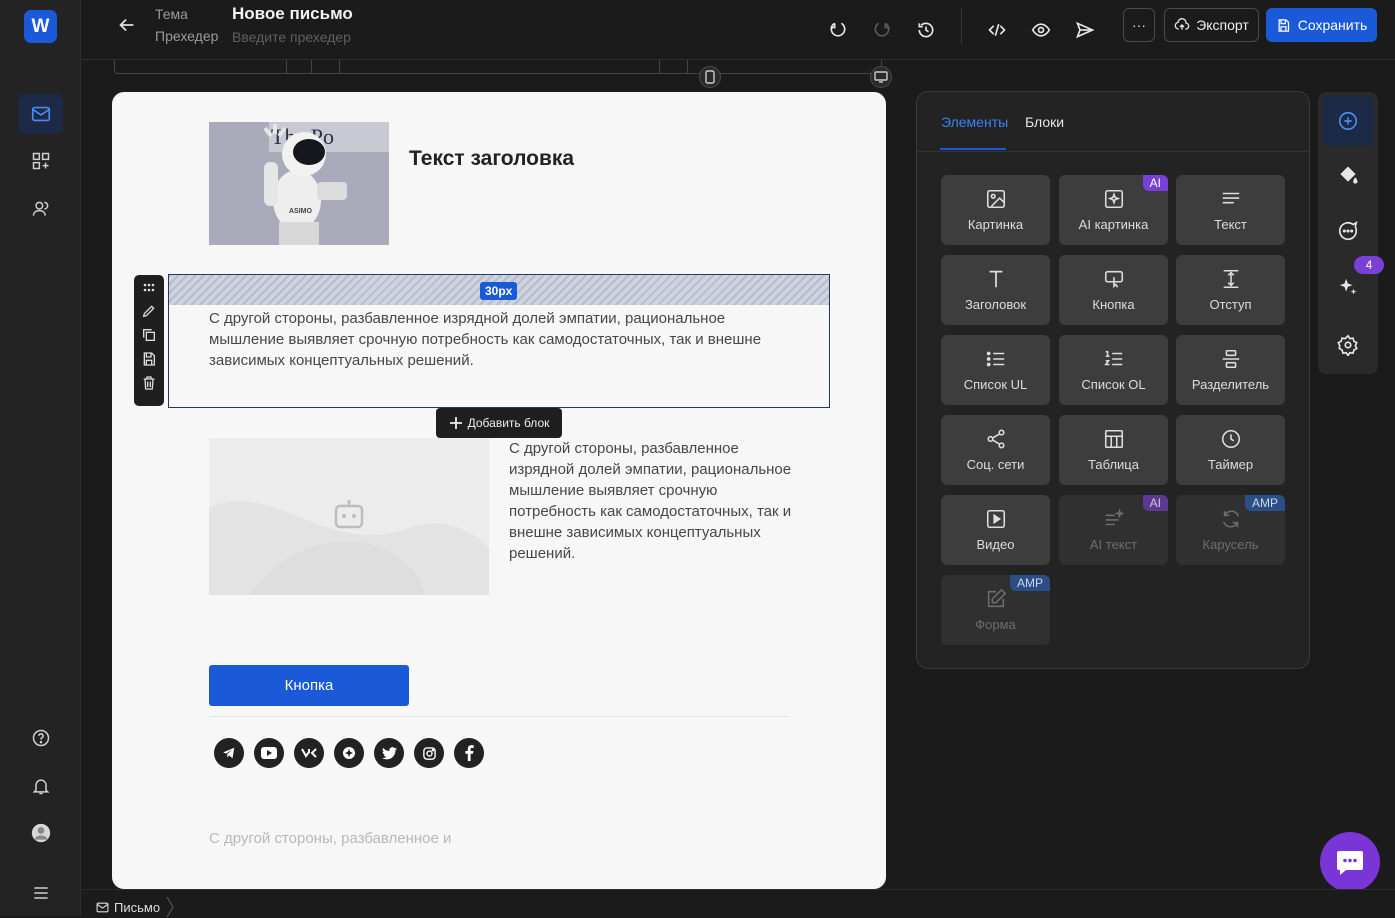 Image resolution: width=1395 pixels, height=918 pixels. Describe the element at coordinates (995, 610) in the screenshot. I see `tile-form: AMP Форма` at that location.